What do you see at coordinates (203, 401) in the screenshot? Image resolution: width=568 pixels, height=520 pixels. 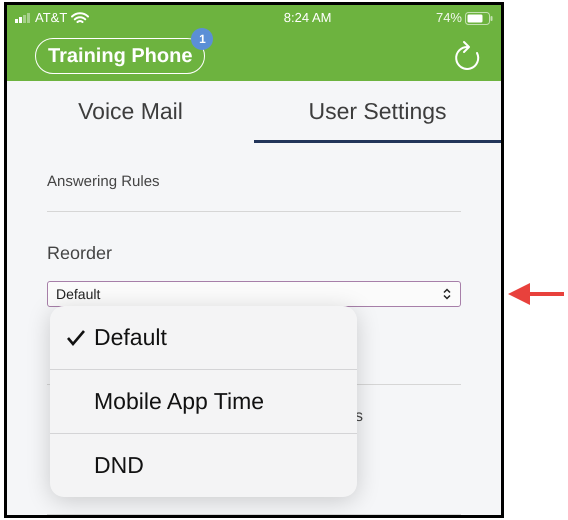 I see `menu-item: Mobile App Time` at bounding box center [203, 401].